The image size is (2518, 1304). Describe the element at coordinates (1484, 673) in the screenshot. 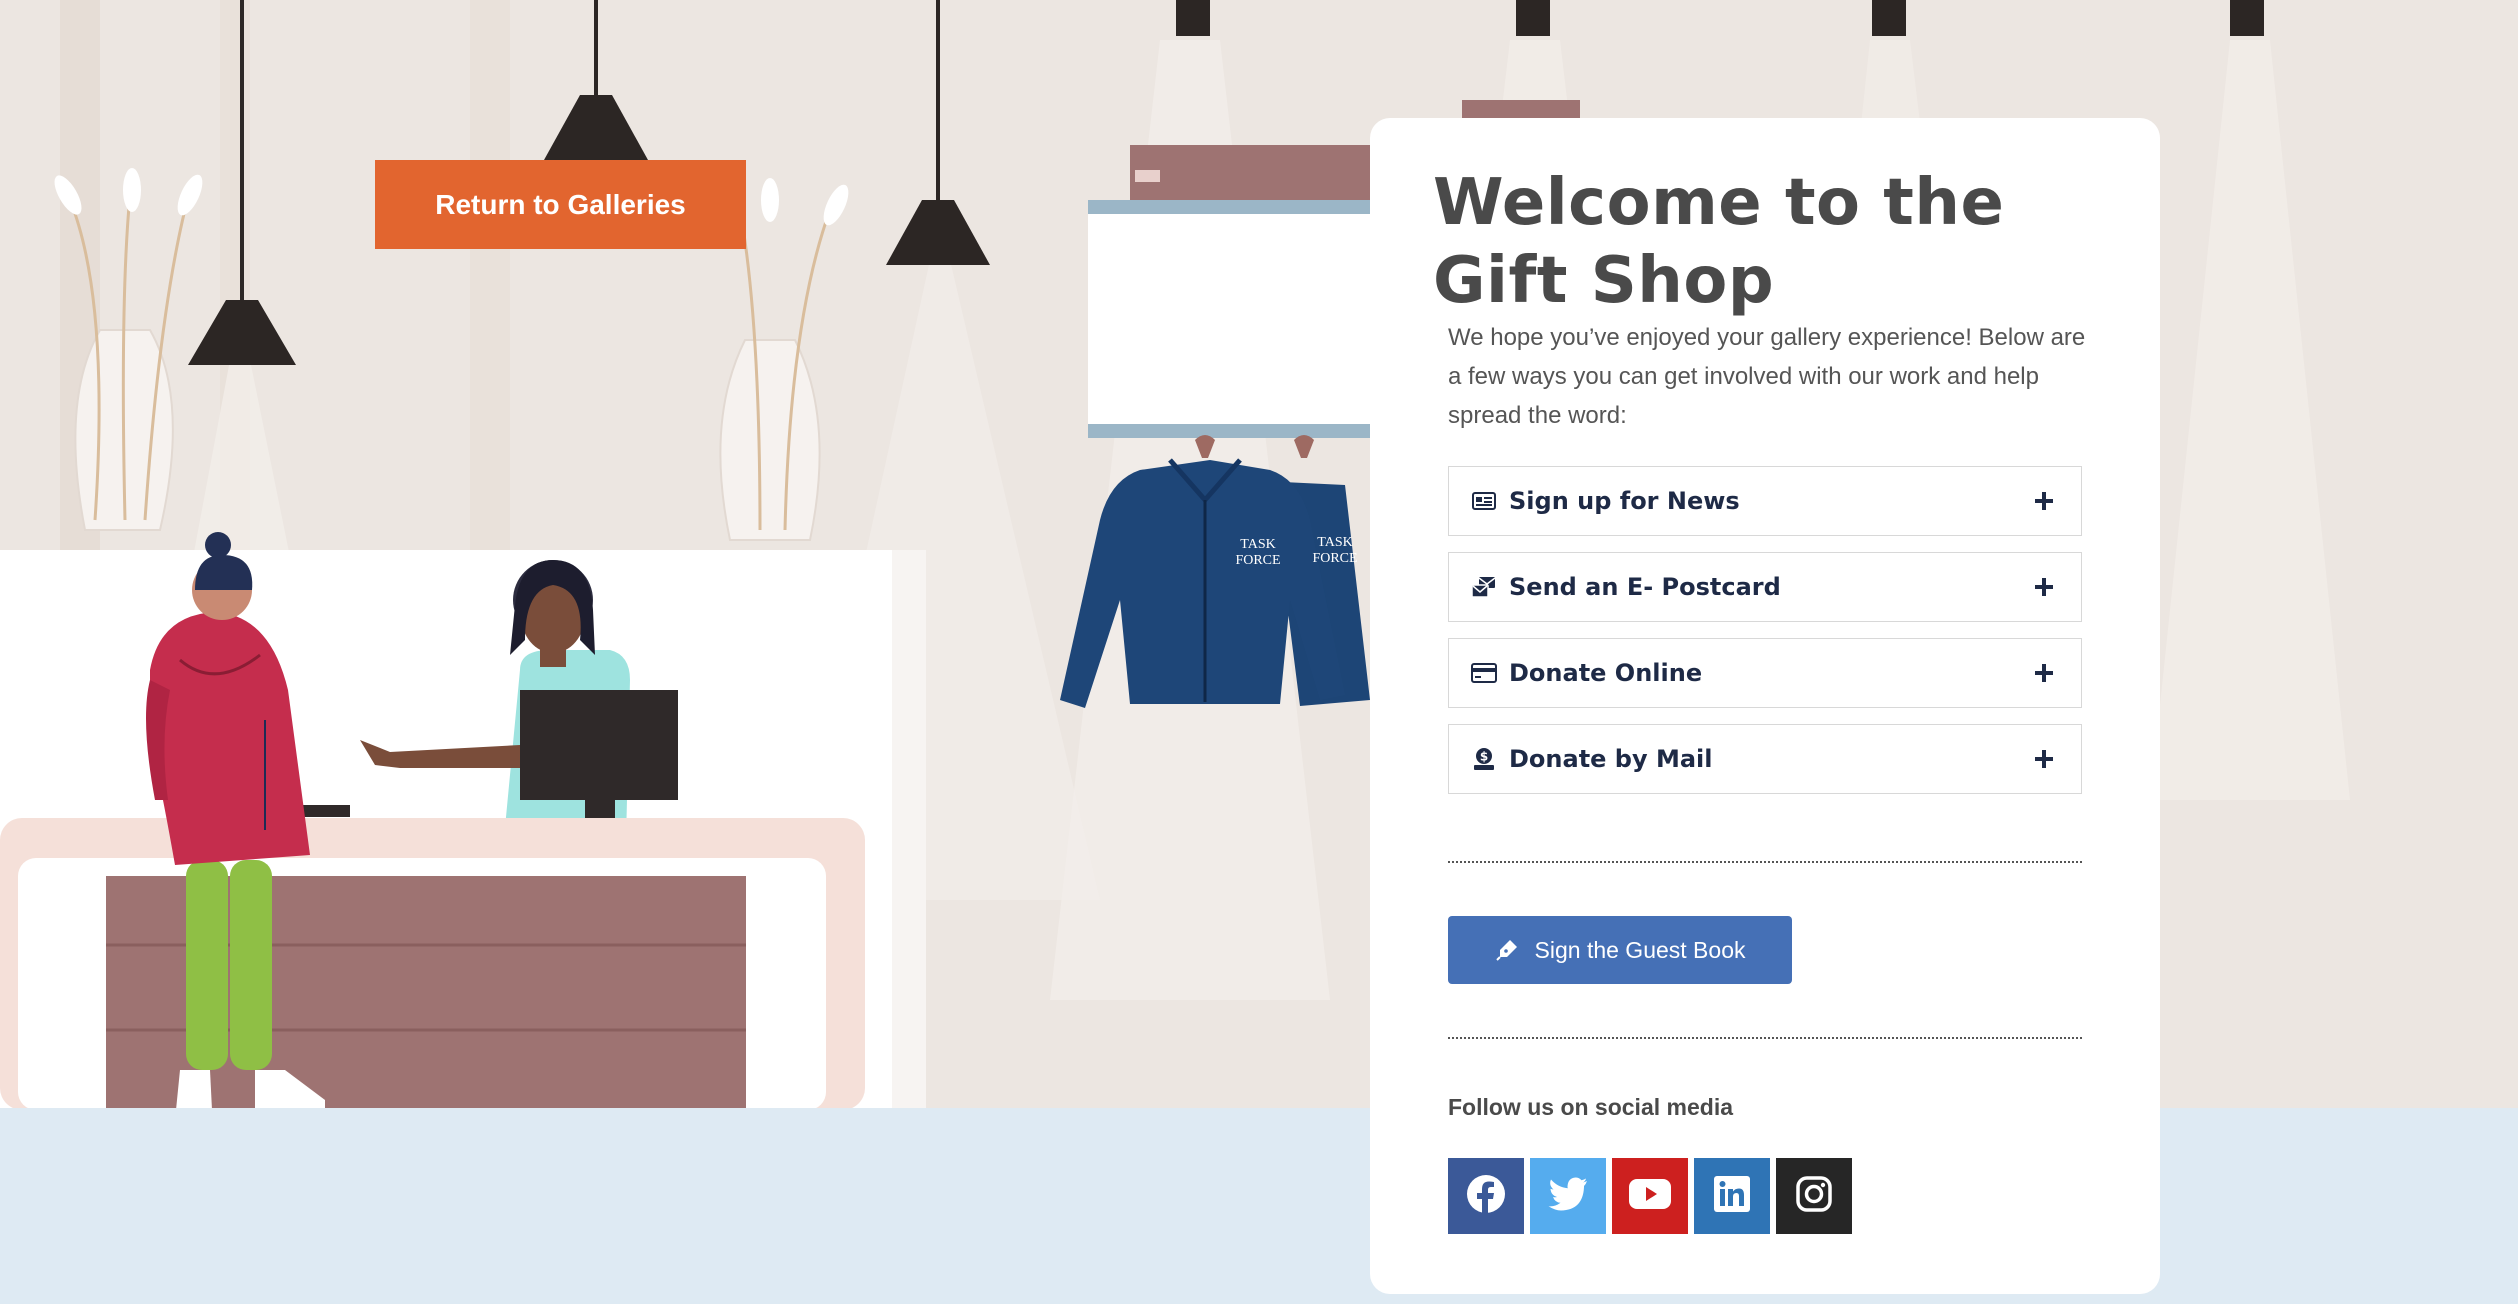

I see `credit-card-icon` at that location.